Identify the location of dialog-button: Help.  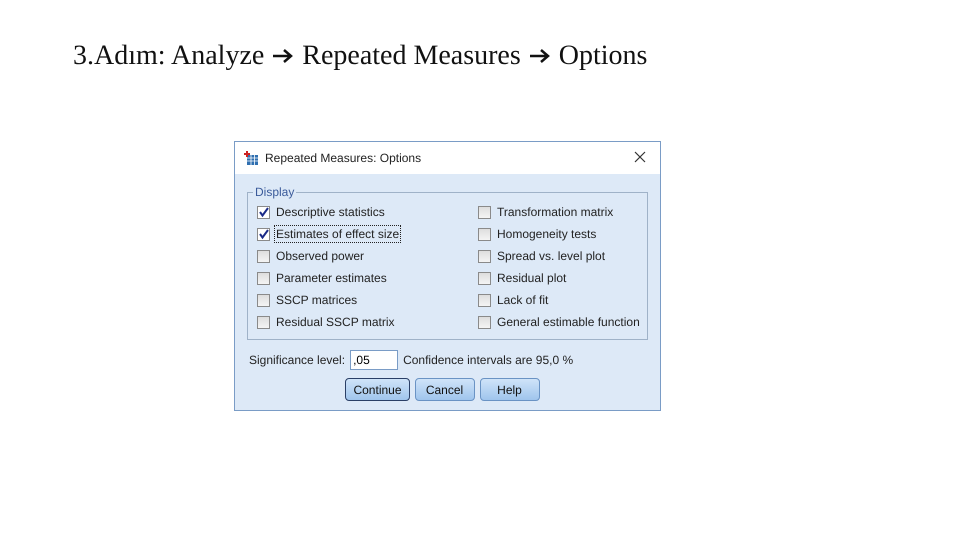
(510, 389).